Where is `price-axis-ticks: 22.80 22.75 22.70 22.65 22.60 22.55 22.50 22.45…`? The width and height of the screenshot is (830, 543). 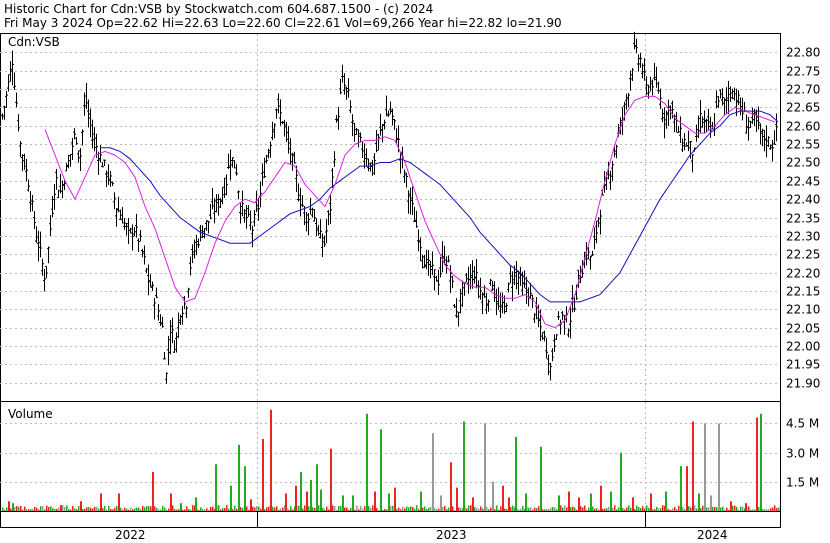
price-axis-ticks: 22.80 22.75 22.70 22.65 22.60 22.55 22.50 22.45… is located at coordinates (803, 218).